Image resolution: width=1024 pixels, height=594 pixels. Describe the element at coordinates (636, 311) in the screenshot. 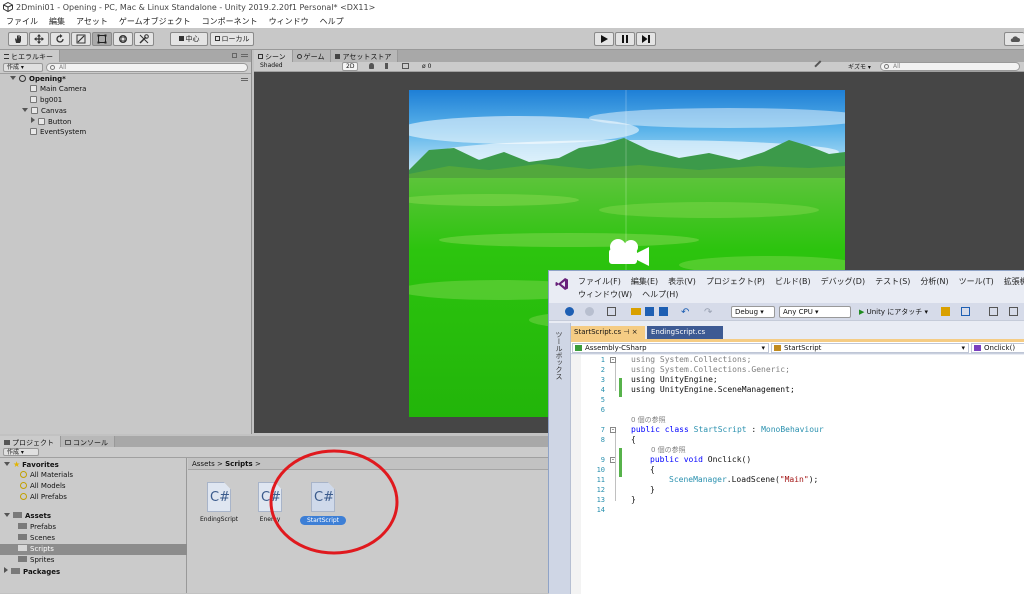

I see `open-icon` at that location.